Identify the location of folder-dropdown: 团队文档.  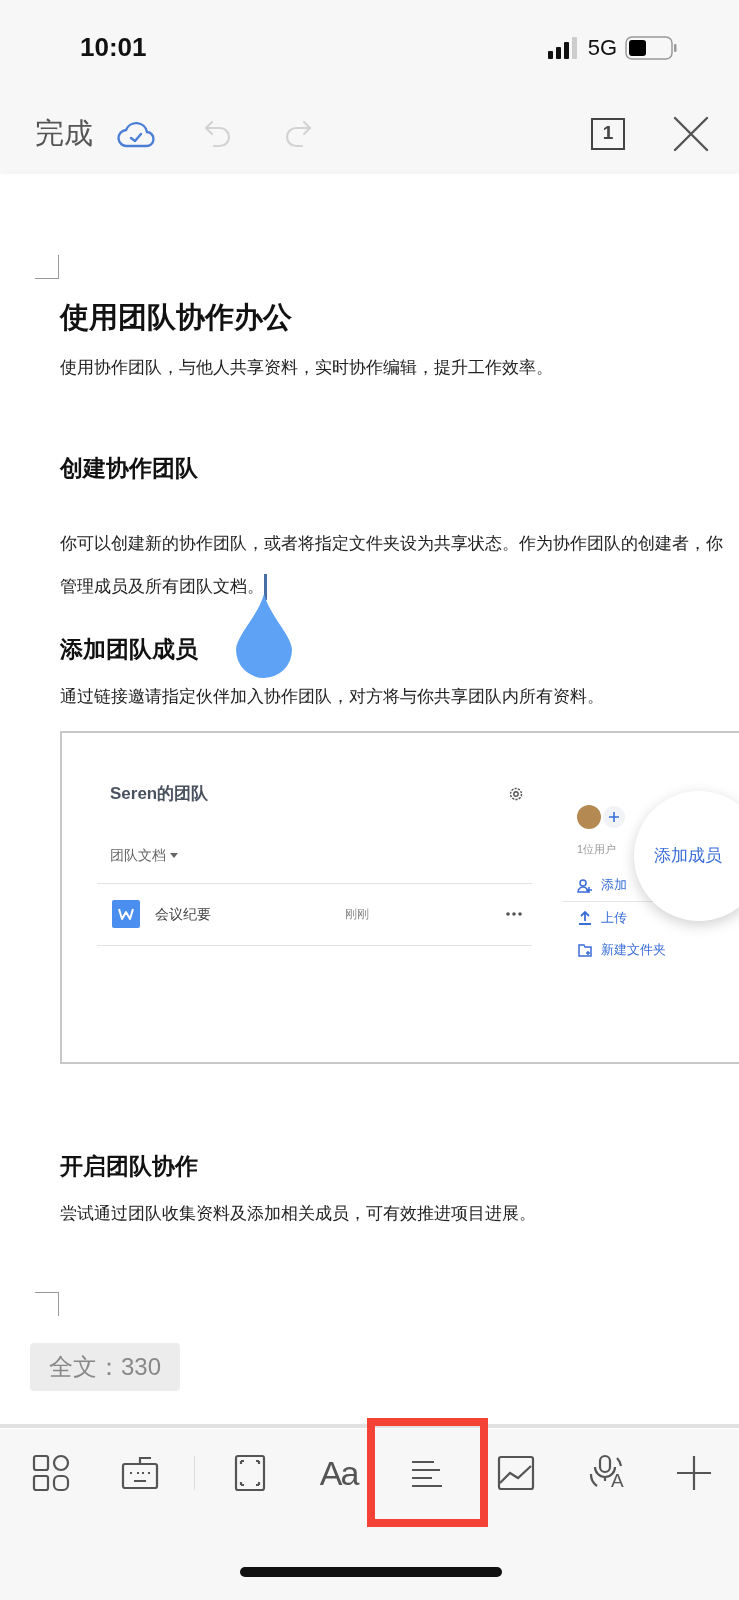
(138, 855).